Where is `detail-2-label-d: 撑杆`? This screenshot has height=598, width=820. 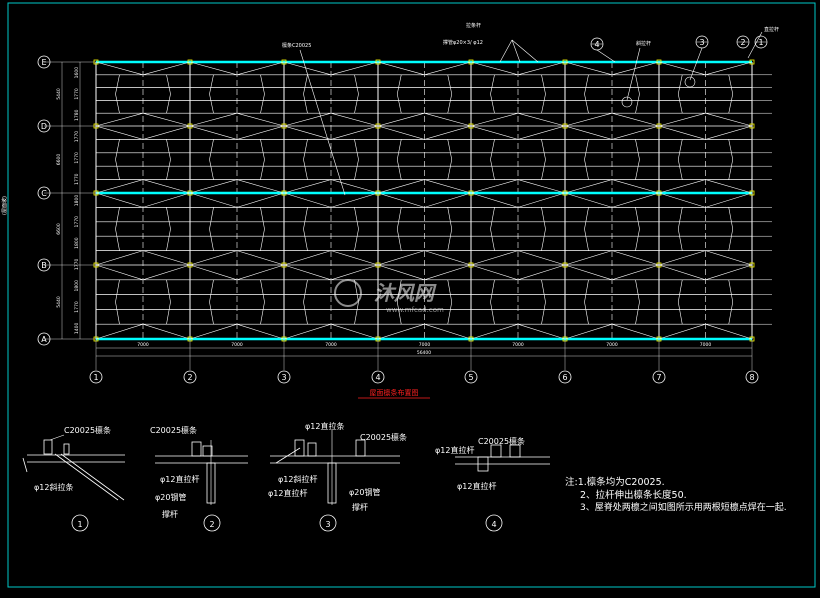 detail-2-label-d: 撑杆 is located at coordinates (170, 514).